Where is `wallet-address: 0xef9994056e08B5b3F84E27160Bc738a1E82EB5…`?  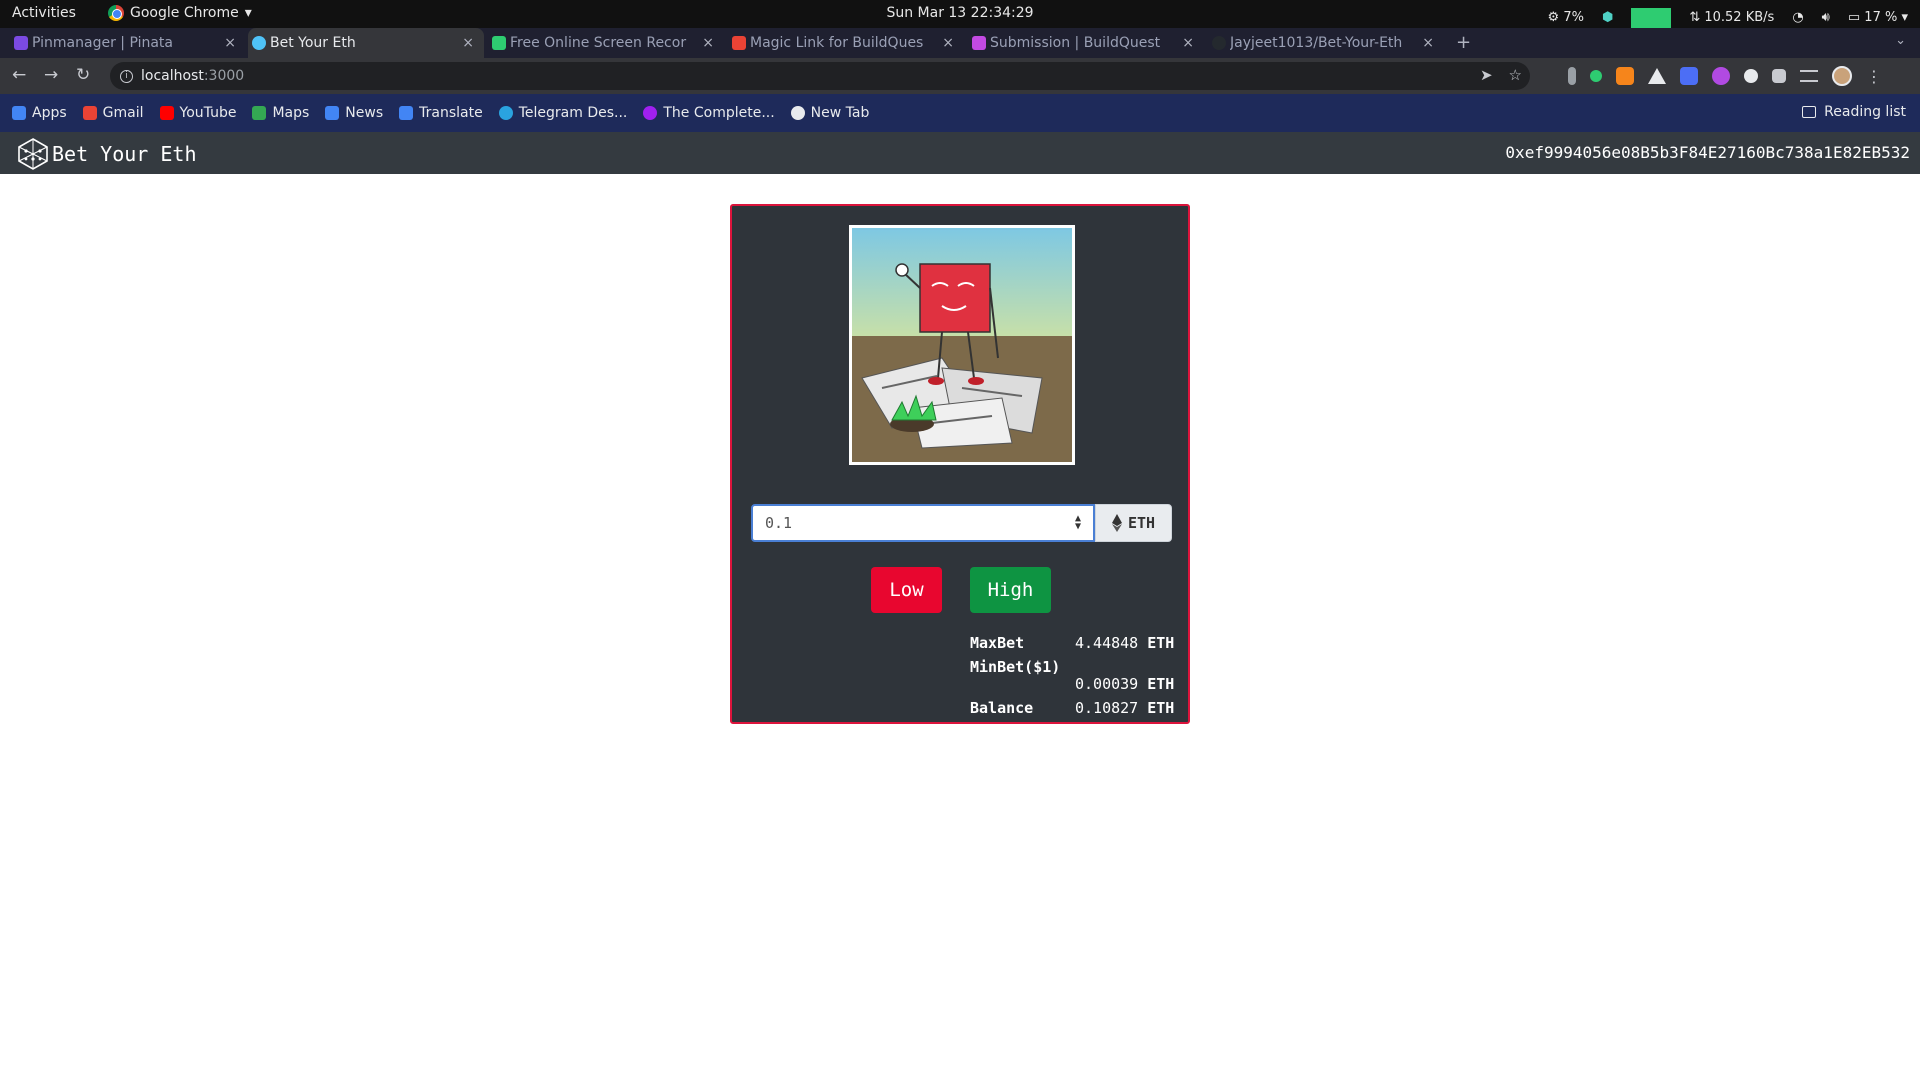 wallet-address: 0xef9994056e08B5b3F84E27160Bc738a1E82EB5… is located at coordinates (1707, 152).